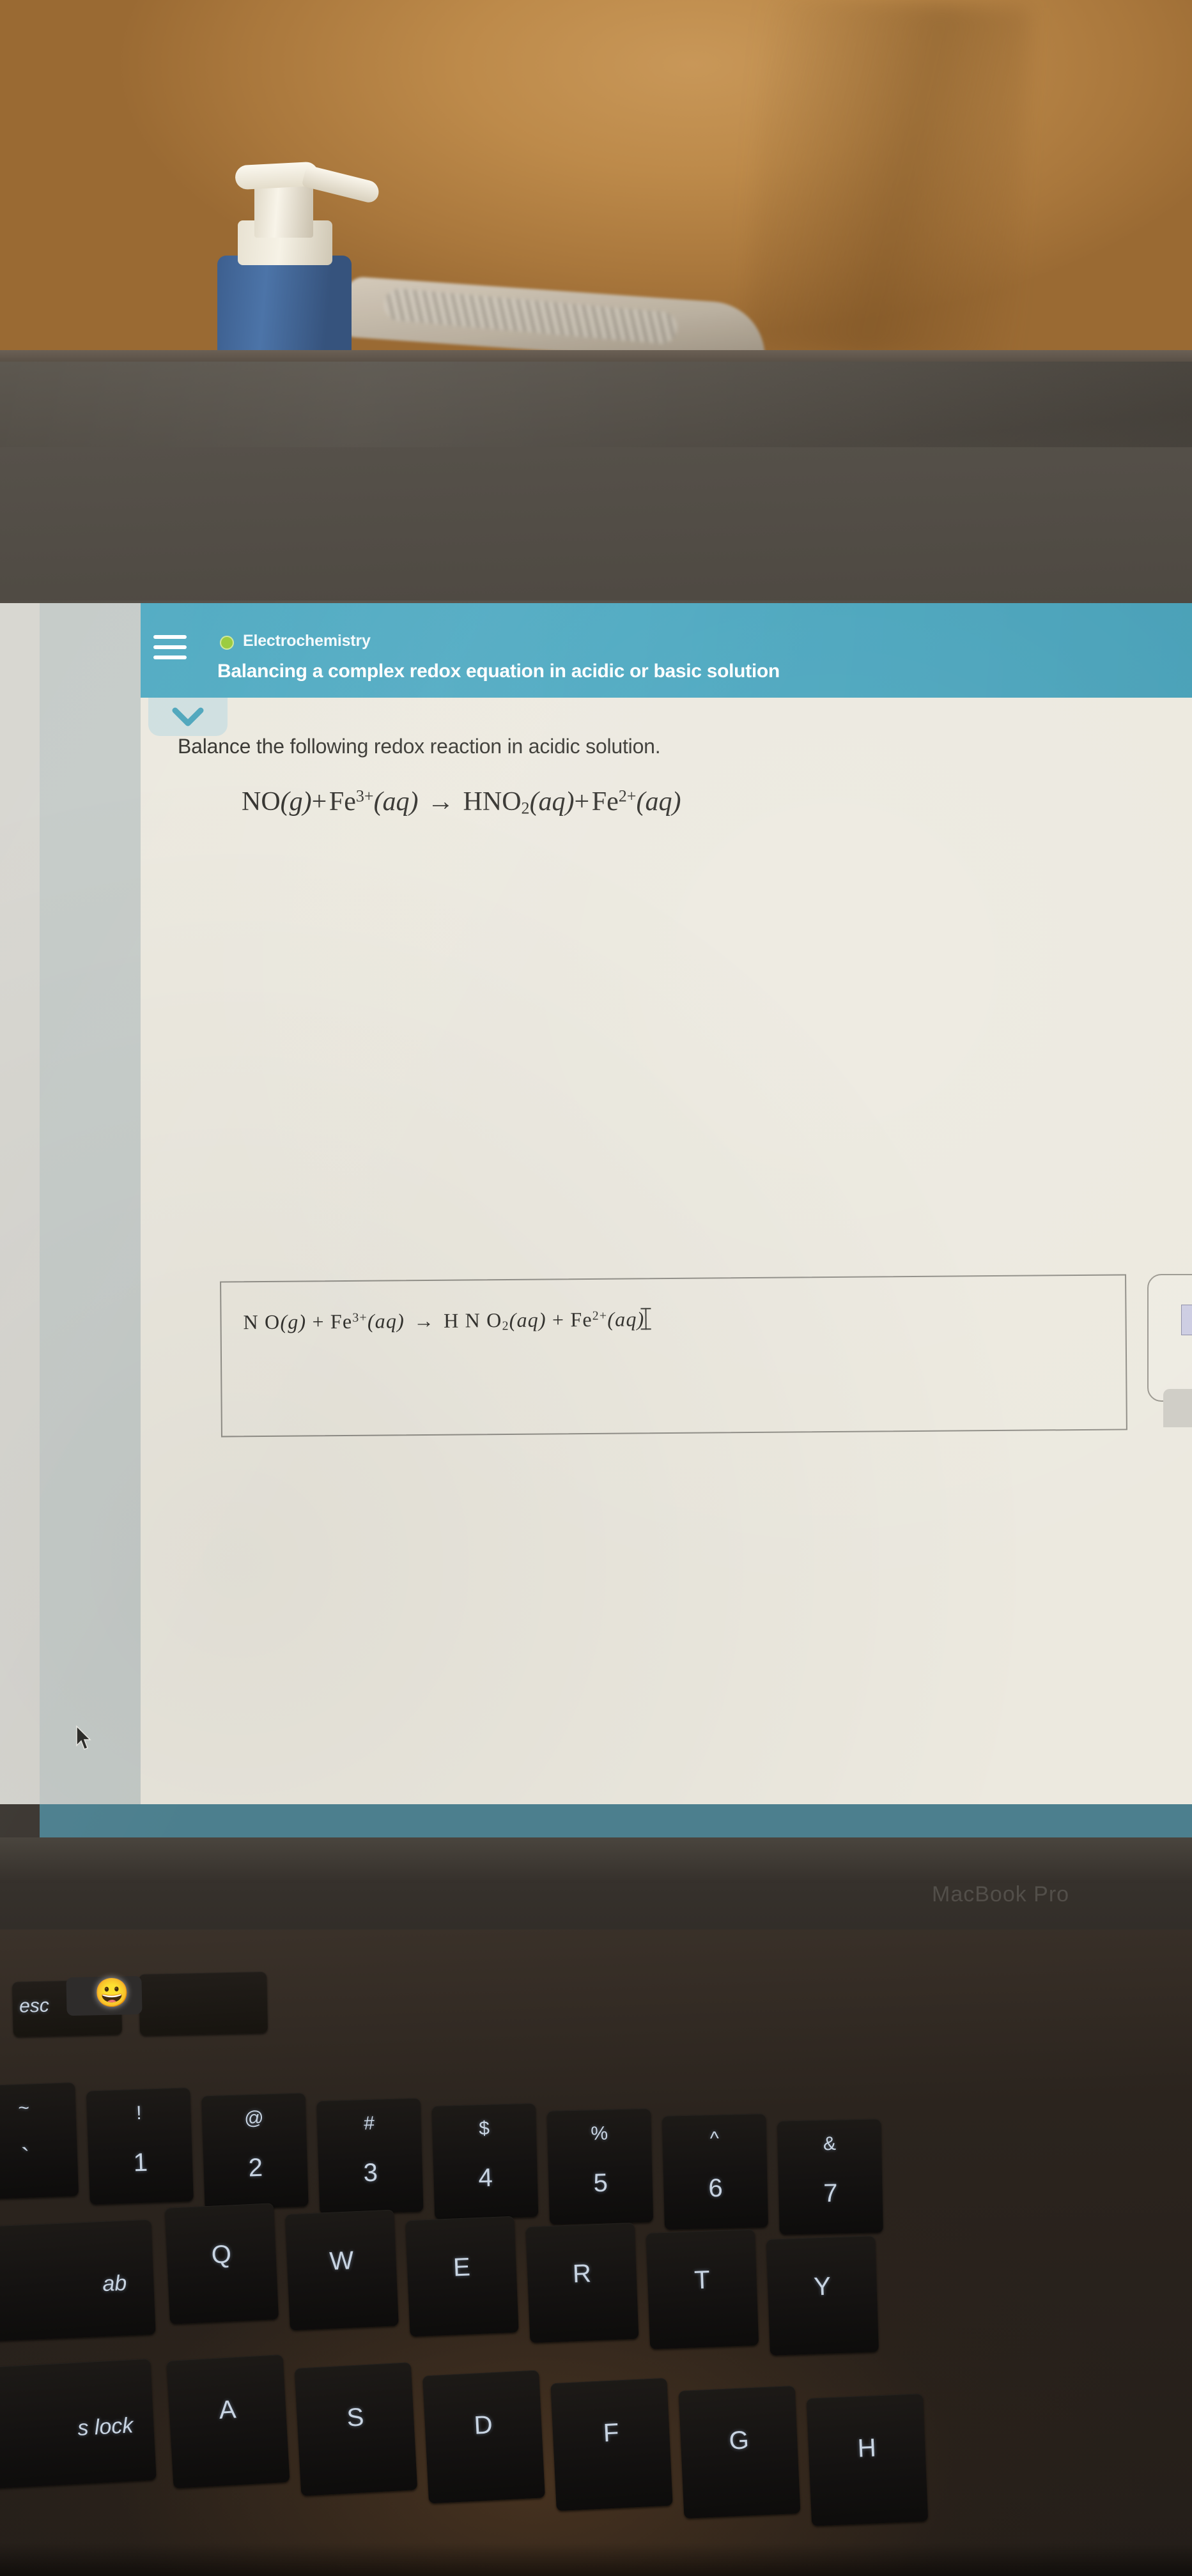  What do you see at coordinates (90, 1203) in the screenshot?
I see `page-gutter` at bounding box center [90, 1203].